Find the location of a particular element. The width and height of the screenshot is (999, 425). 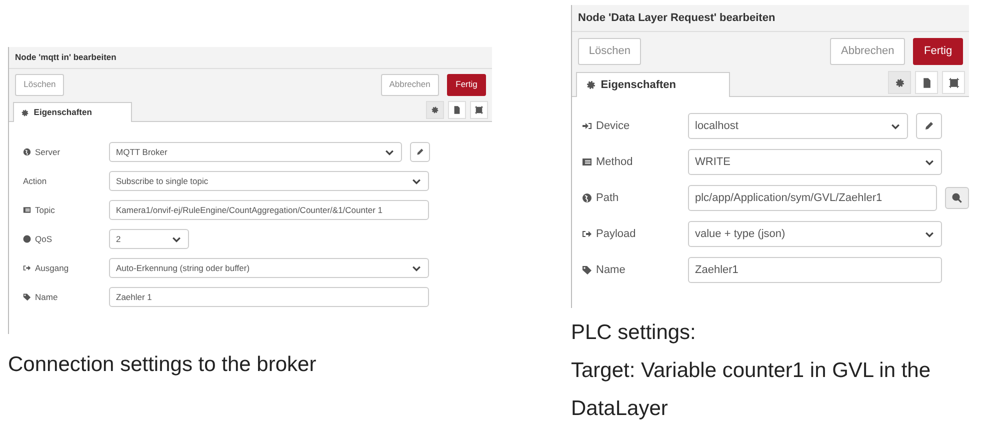

select-field: MQTT Broker is located at coordinates (255, 152).